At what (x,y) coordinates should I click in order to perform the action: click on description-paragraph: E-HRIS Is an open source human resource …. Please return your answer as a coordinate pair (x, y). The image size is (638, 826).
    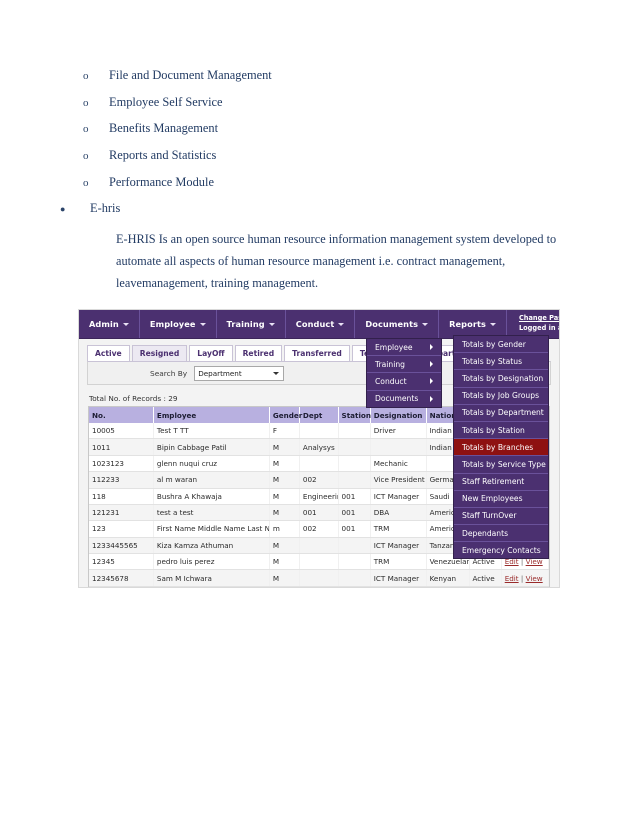
    Looking at the image, I should click on (336, 261).